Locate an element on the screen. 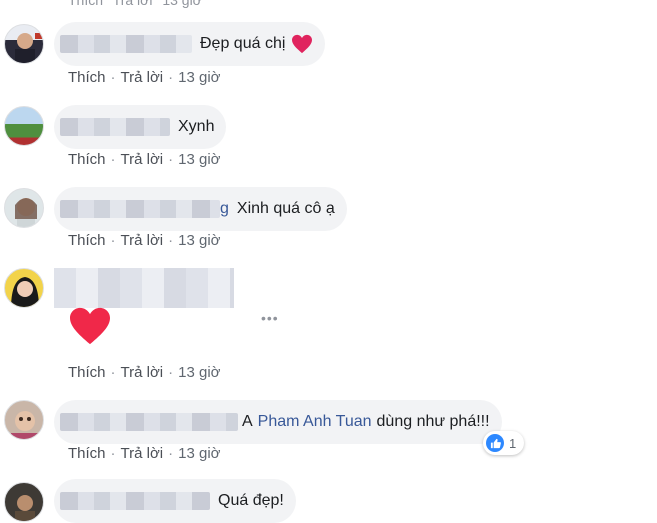  mention-link: Pham Anh Tuan is located at coordinates (315, 422).